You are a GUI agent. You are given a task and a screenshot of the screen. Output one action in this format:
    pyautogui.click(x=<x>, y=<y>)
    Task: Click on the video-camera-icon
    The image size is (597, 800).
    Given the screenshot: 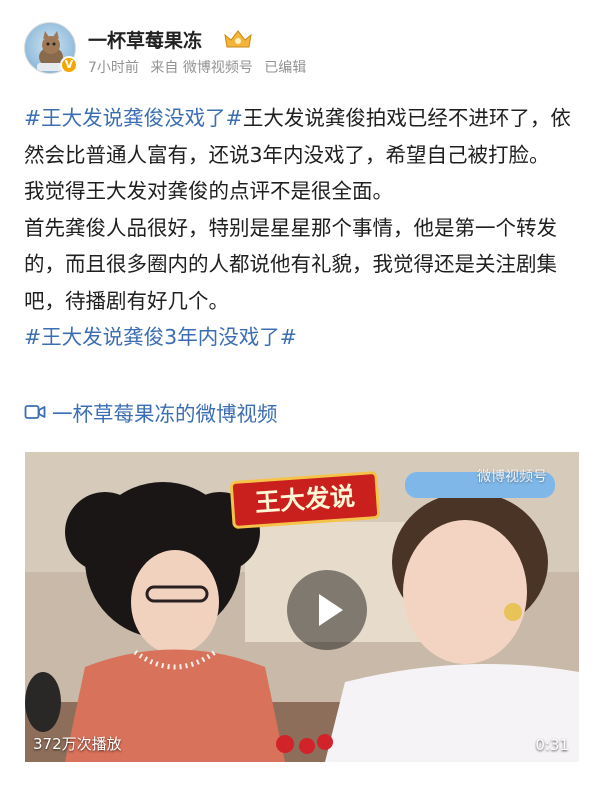 What is the action you would take?
    pyautogui.click(x=35, y=412)
    